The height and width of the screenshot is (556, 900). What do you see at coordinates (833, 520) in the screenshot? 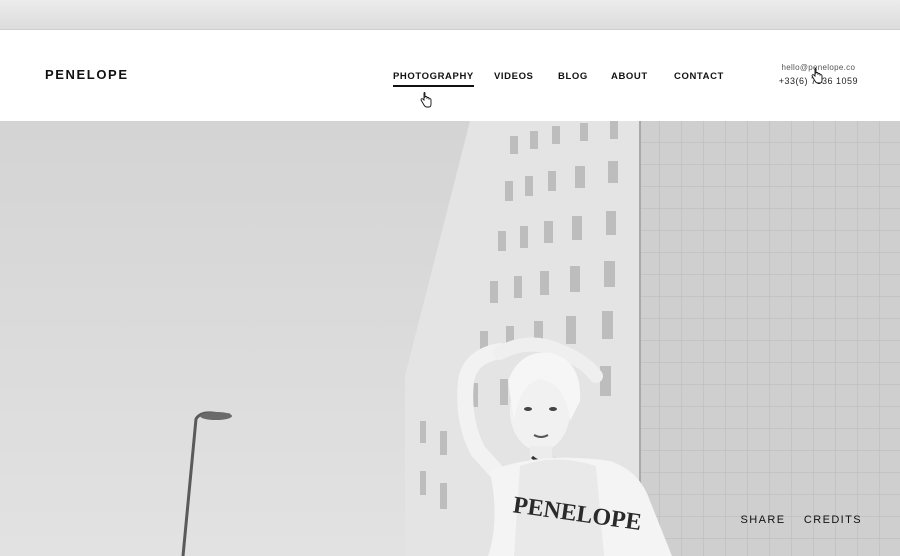
I see `credits-button: CREDITS` at bounding box center [833, 520].